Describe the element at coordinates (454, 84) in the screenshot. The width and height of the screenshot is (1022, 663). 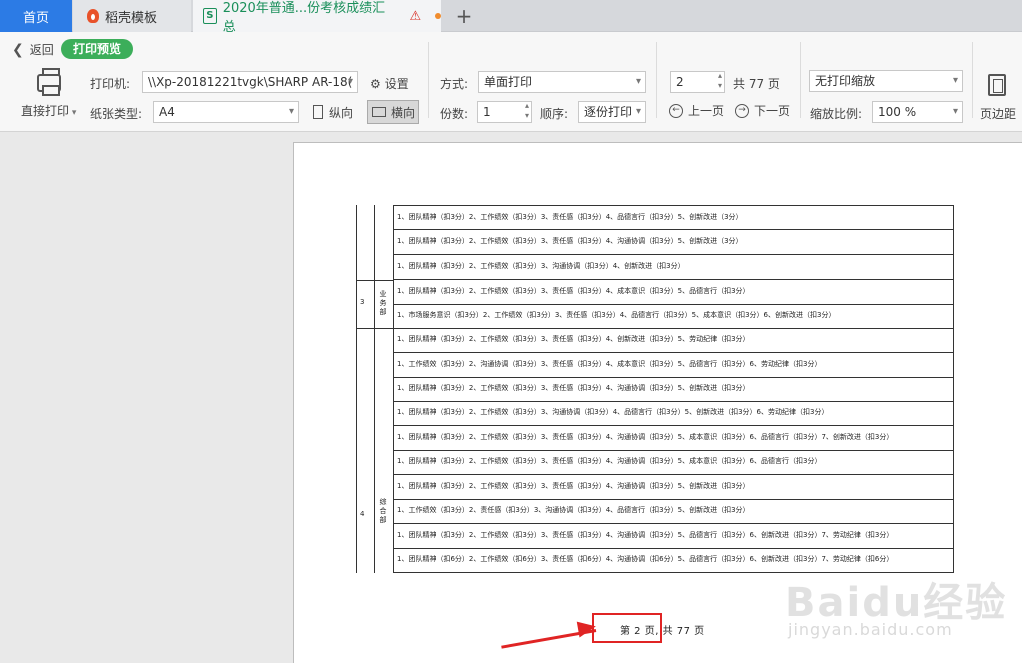
I see `method-label: 方式:` at that location.